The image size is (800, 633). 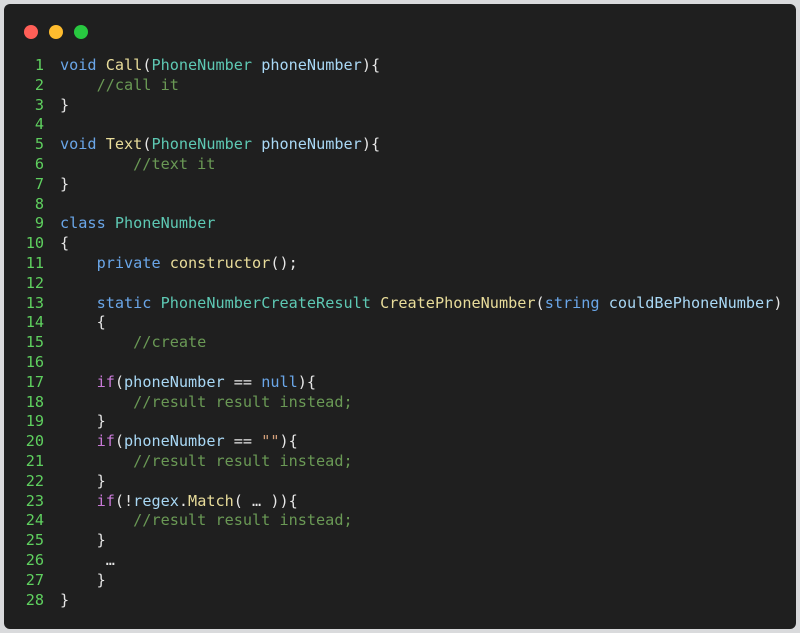 I want to click on code-token: "", so click(x=270, y=441).